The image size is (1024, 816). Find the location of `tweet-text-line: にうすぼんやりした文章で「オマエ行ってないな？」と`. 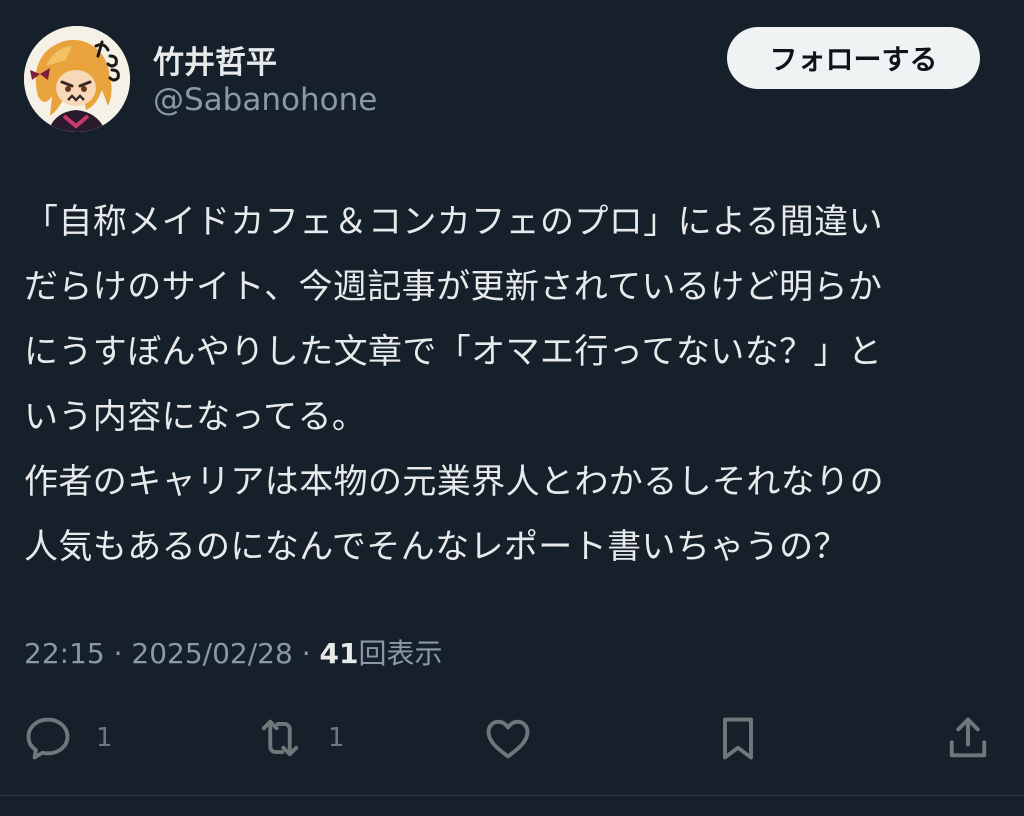

tweet-text-line: にうすぼんやりした文章で「オマエ行ってないな？」と is located at coordinates (453, 352).